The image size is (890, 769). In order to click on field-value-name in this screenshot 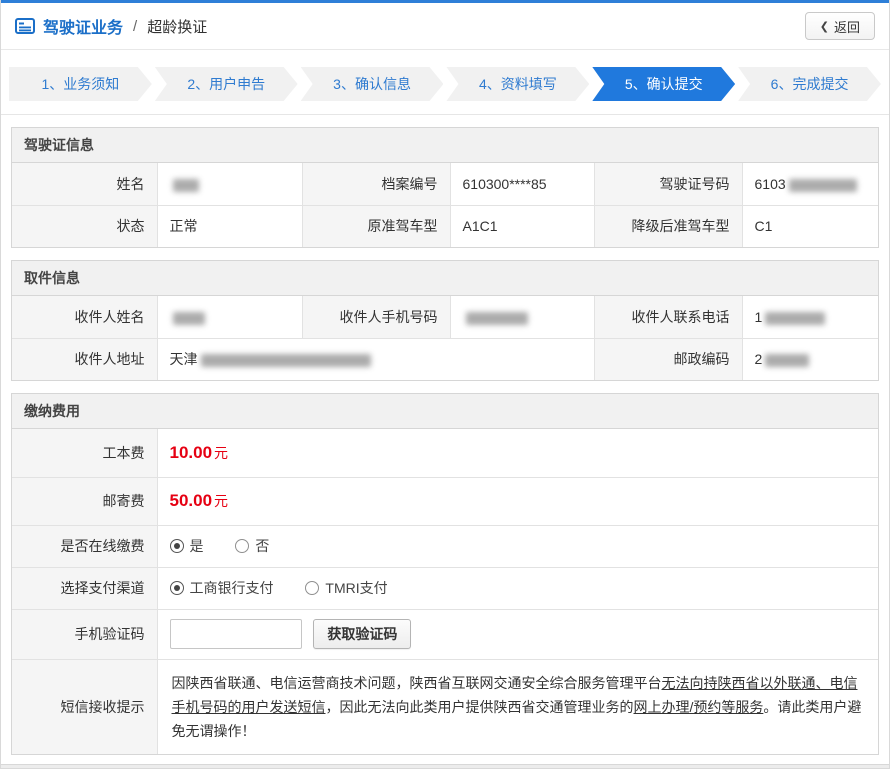, I will do `click(229, 184)`.